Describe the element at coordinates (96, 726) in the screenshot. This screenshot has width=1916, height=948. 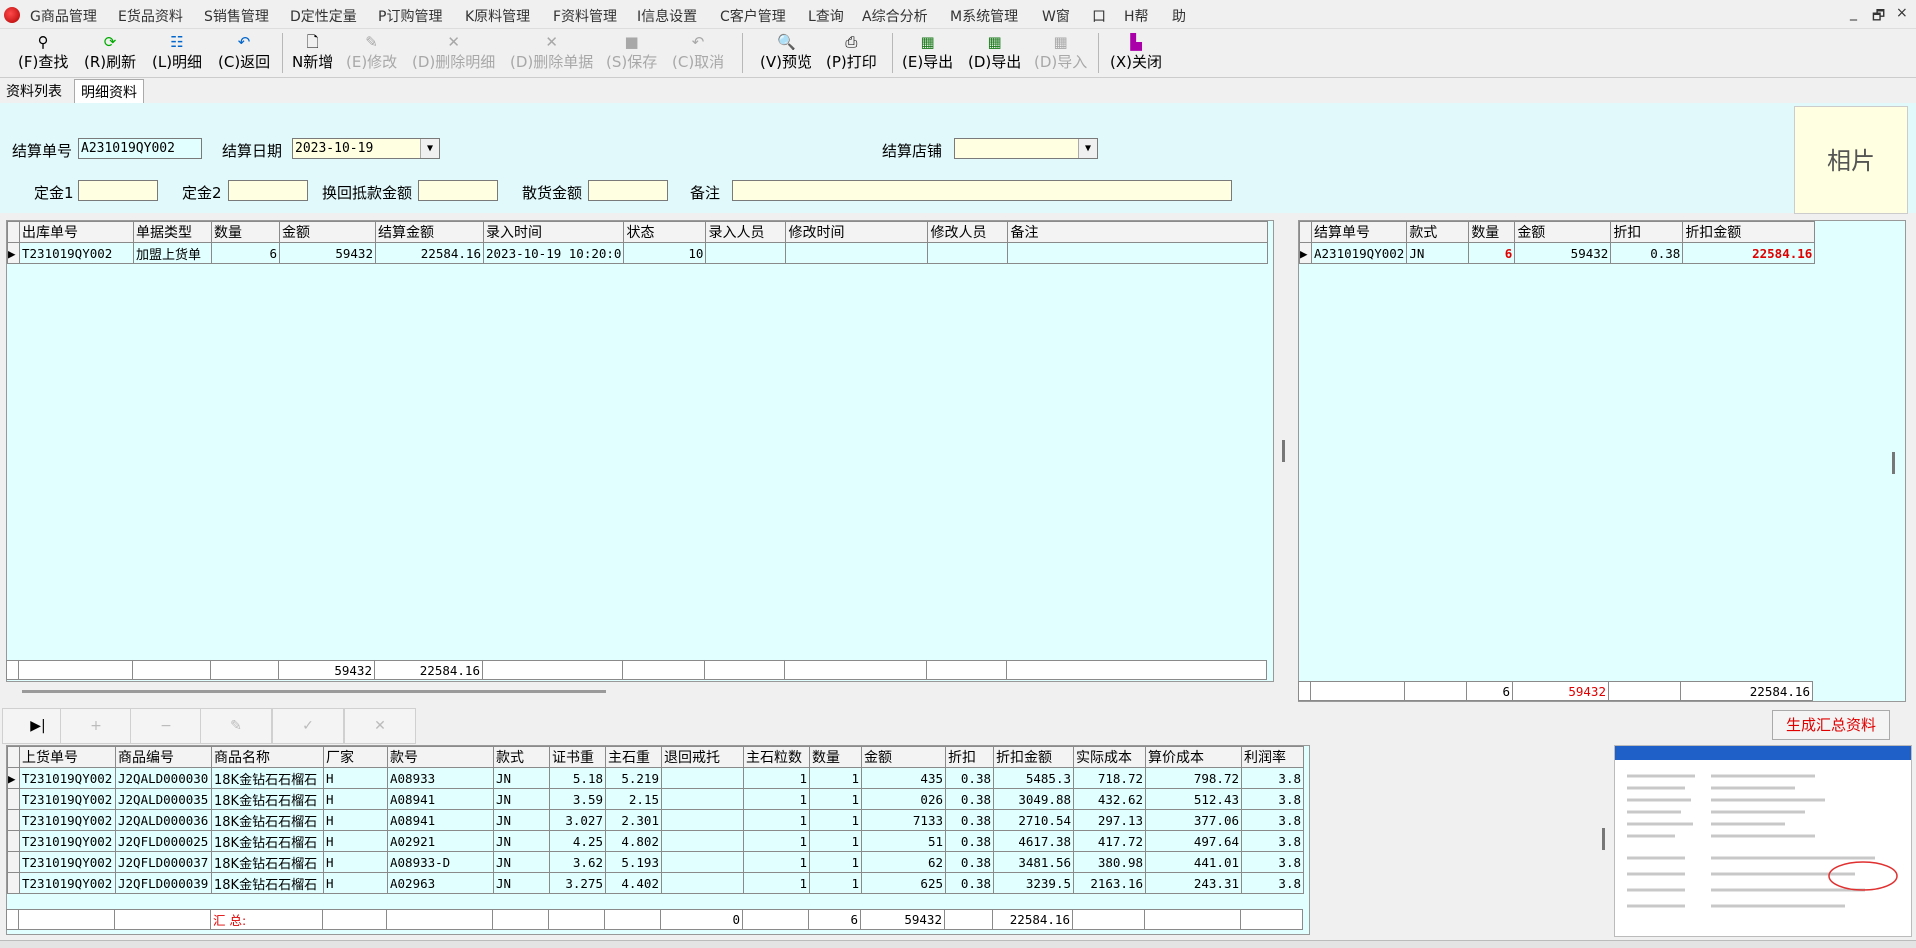
I see `add-record-button: +` at that location.